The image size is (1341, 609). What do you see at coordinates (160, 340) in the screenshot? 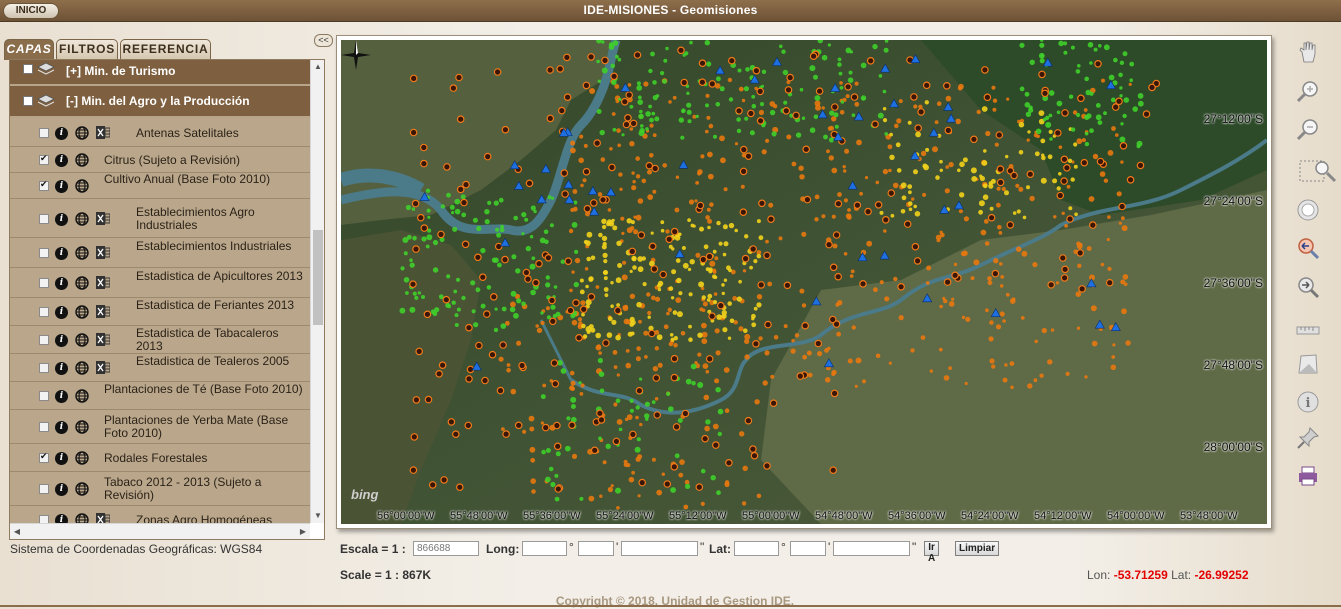
I see `layer-row: i Estadistica de Tabacaleros 2013` at bounding box center [160, 340].